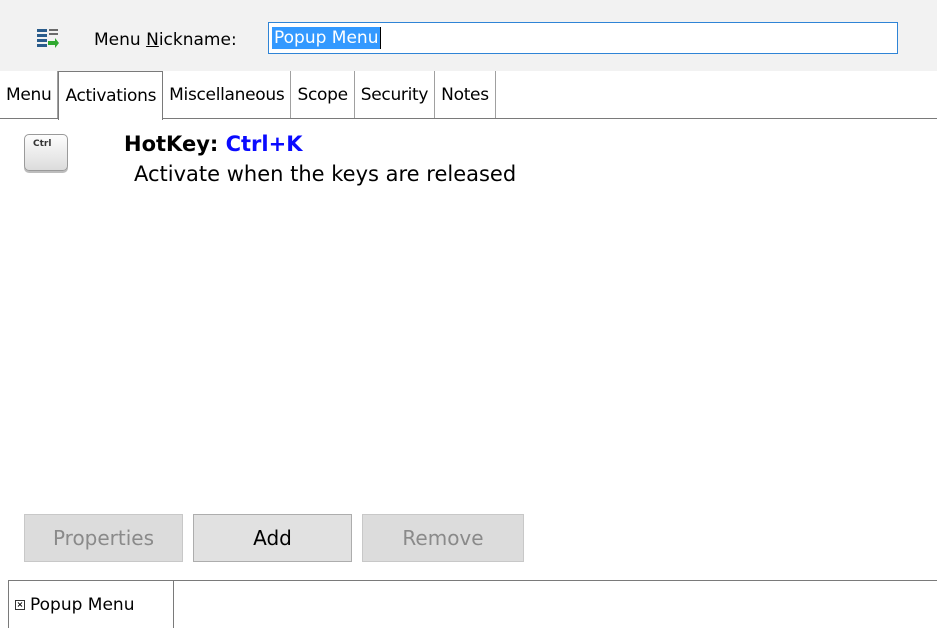 Image resolution: width=937 pixels, height=628 pixels. What do you see at coordinates (264, 144) in the screenshot?
I see `hotkey-value: Ctrl+K` at bounding box center [264, 144].